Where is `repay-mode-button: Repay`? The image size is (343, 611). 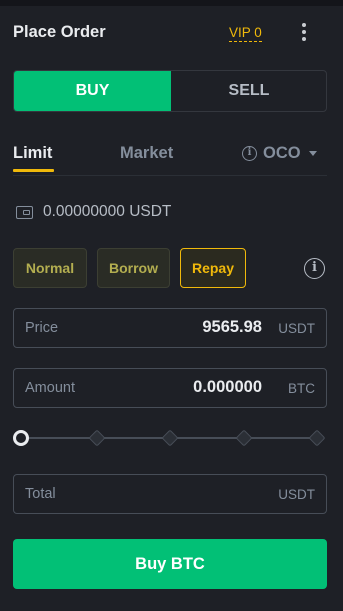 repay-mode-button: Repay is located at coordinates (213, 268).